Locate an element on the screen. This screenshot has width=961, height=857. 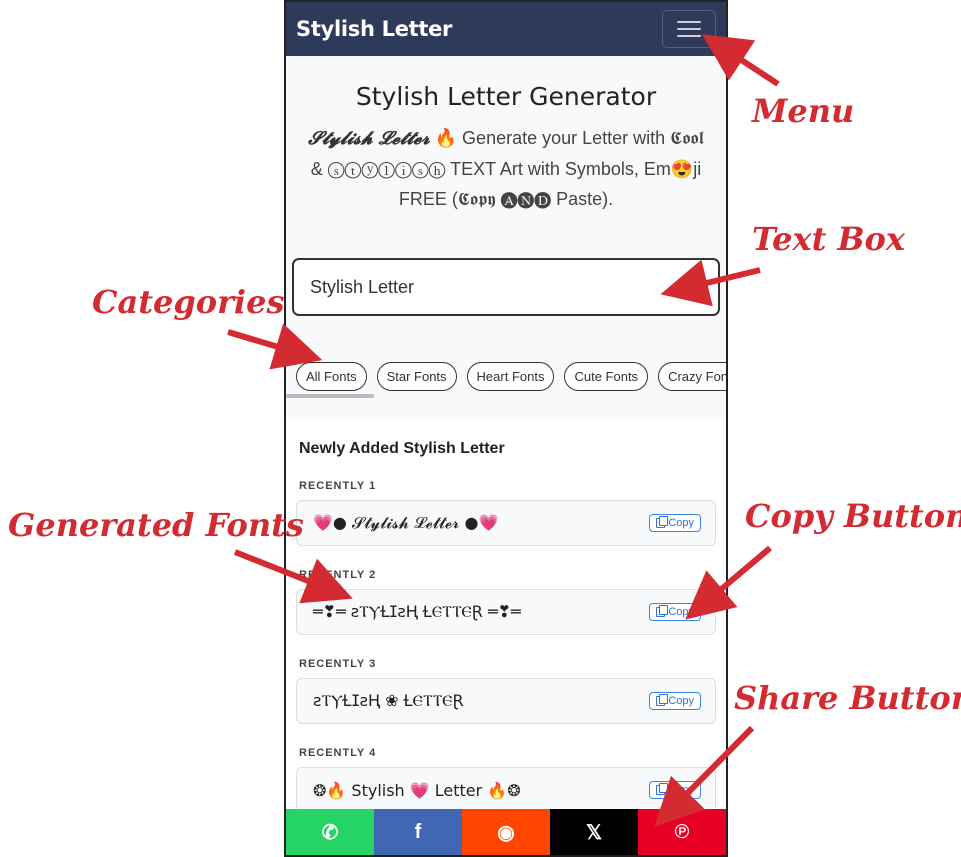
annotation-text-box: Text Box is located at coordinates (828, 239).